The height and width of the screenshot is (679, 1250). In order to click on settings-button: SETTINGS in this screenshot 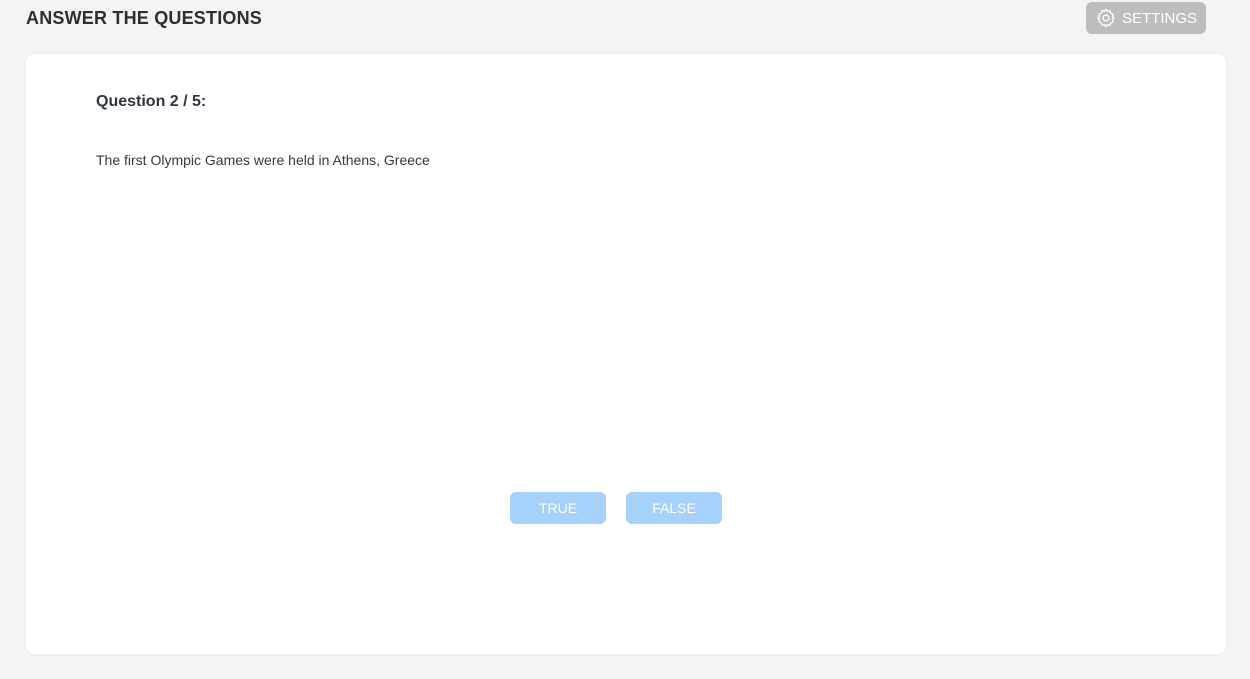, I will do `click(1146, 18)`.